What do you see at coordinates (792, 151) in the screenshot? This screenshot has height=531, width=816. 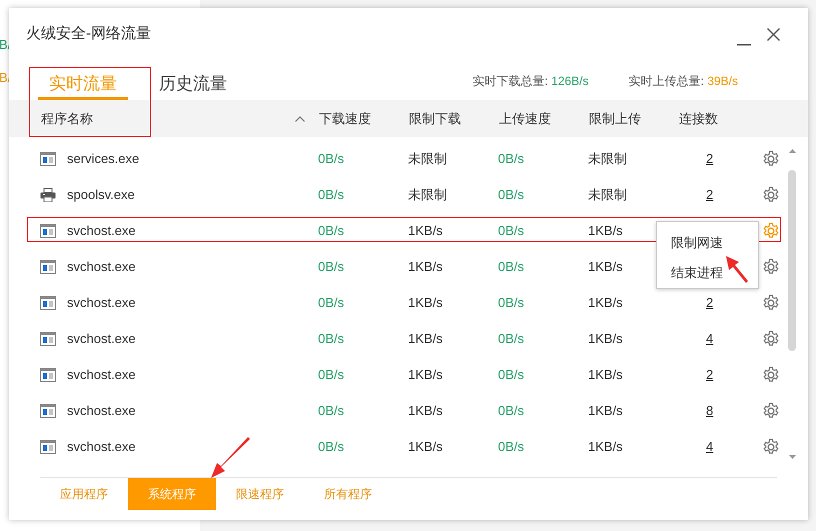 I see `scroll-up-icon` at bounding box center [792, 151].